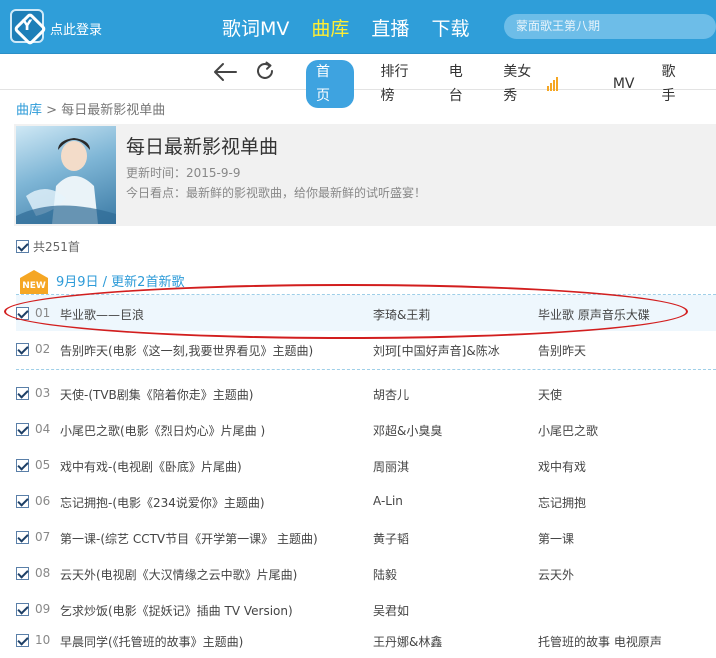 The width and height of the screenshot is (716, 658). I want to click on group-heading: 9月9日 / 更新2首新歌, so click(120, 282).